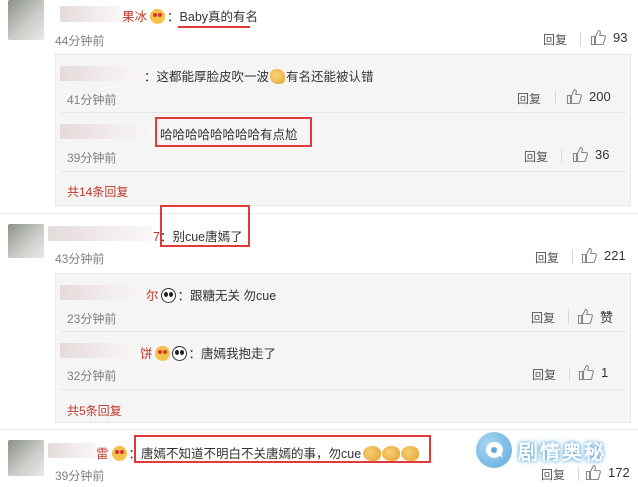 Image resolution: width=638 pixels, height=487 pixels. I want to click on reply-text: 哈哈哈哈哈哈哈哈有点尬, so click(229, 133).